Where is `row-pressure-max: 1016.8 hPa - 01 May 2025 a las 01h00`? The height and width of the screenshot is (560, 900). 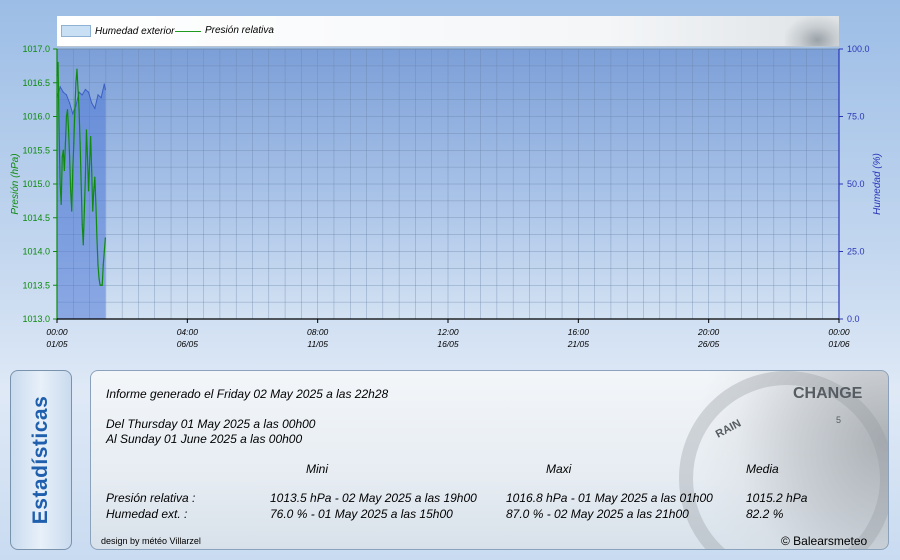 row-pressure-max: 1016.8 hPa - 01 May 2025 a las 01h00 is located at coordinates (609, 498).